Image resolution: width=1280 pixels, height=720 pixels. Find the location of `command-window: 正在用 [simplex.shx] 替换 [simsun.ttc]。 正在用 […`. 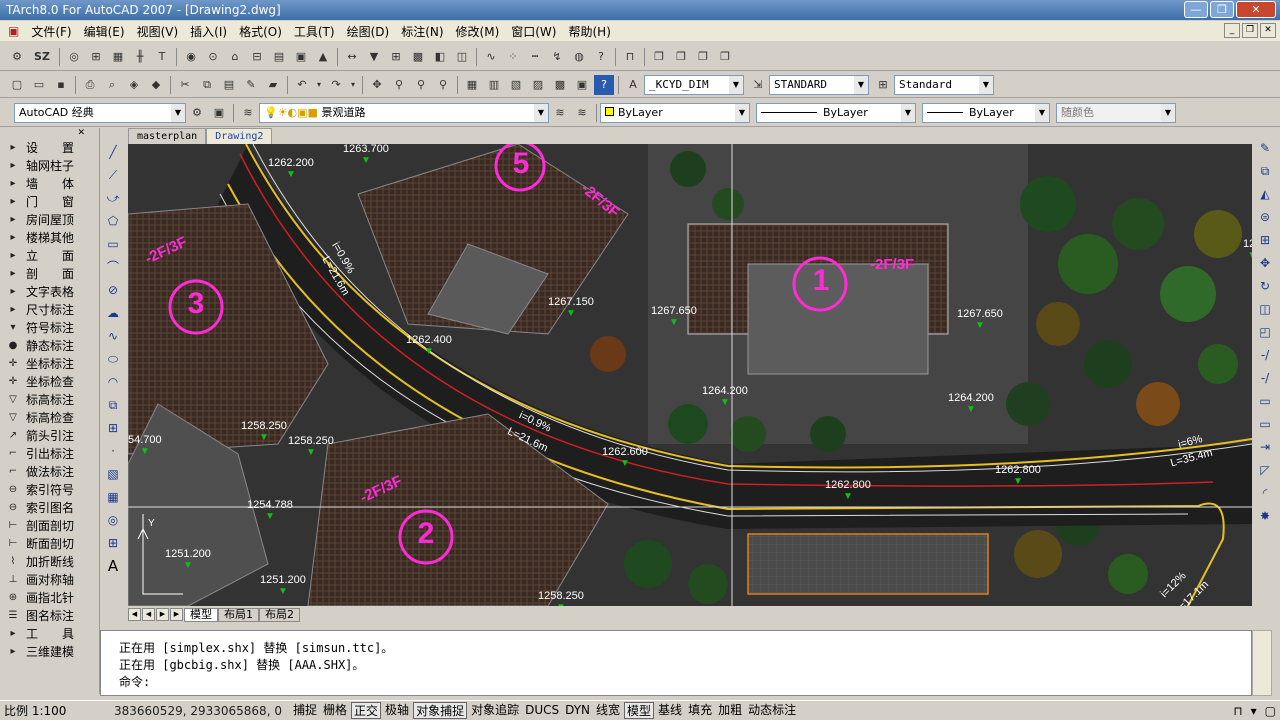

command-window: 正在用 [simplex.shx] 替换 [simsun.ttc]。 正在用 [… is located at coordinates (676, 663).